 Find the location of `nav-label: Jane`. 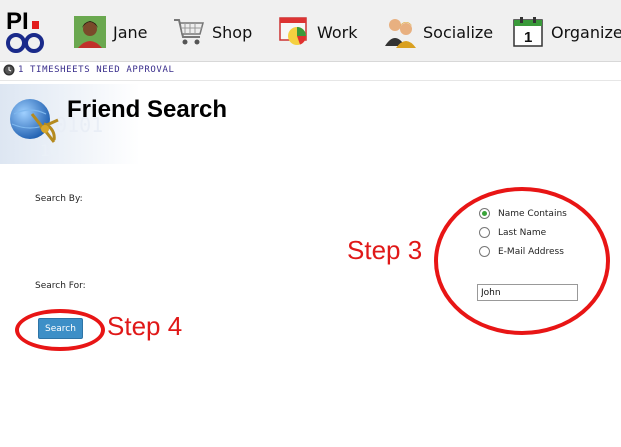

nav-label: Jane is located at coordinates (130, 32).